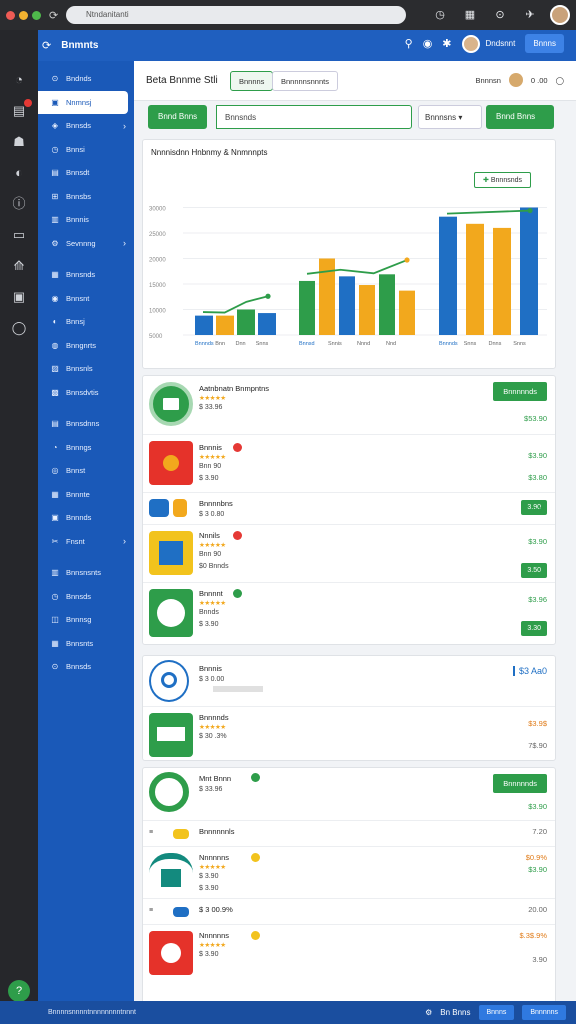  What do you see at coordinates (349, 959) in the screenshot?
I see `list-item: Nnnnnns ★★★★★ $ 3.90 $.3$.9% 3.90` at bounding box center [349, 959].